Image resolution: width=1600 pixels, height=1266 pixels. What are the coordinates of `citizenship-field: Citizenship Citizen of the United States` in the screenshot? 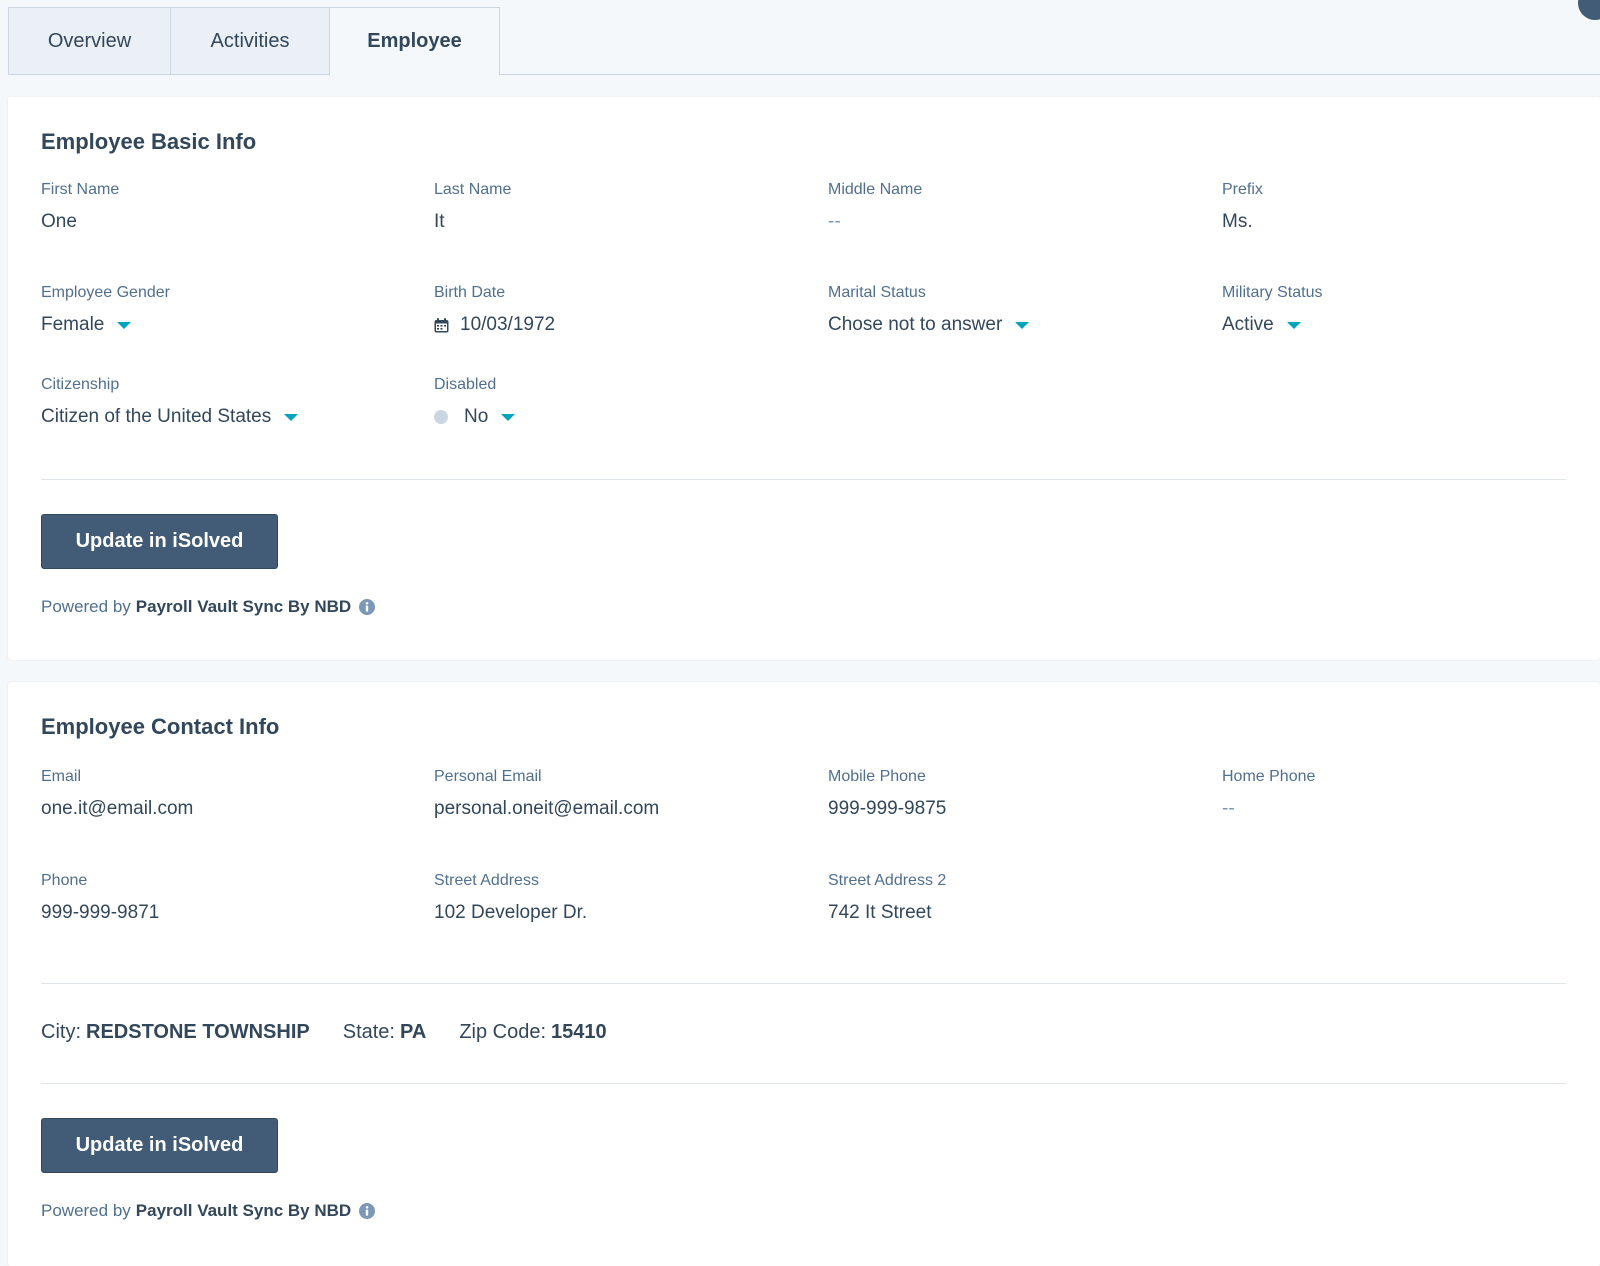 It's located at (170, 402).